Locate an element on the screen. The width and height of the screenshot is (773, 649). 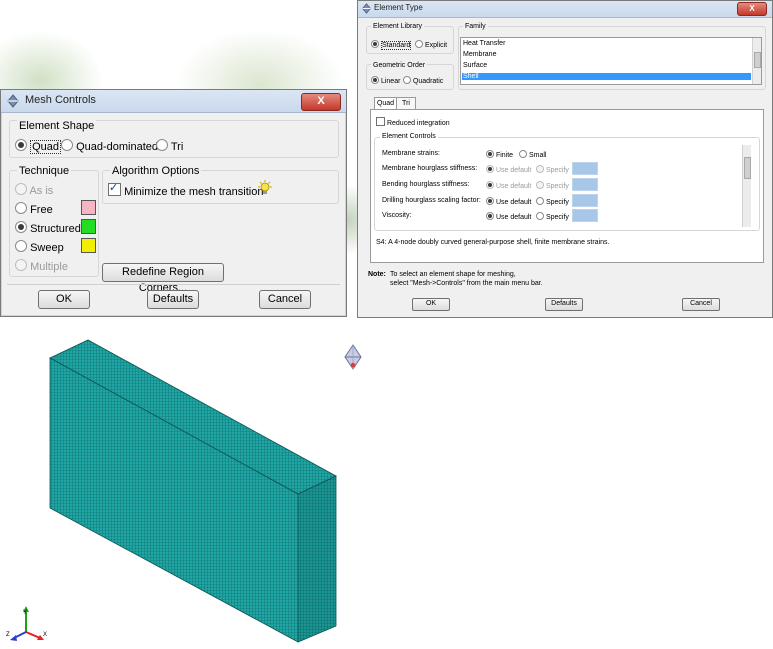
technique-radio-sweep: Sweep is located at coordinates (39, 247).